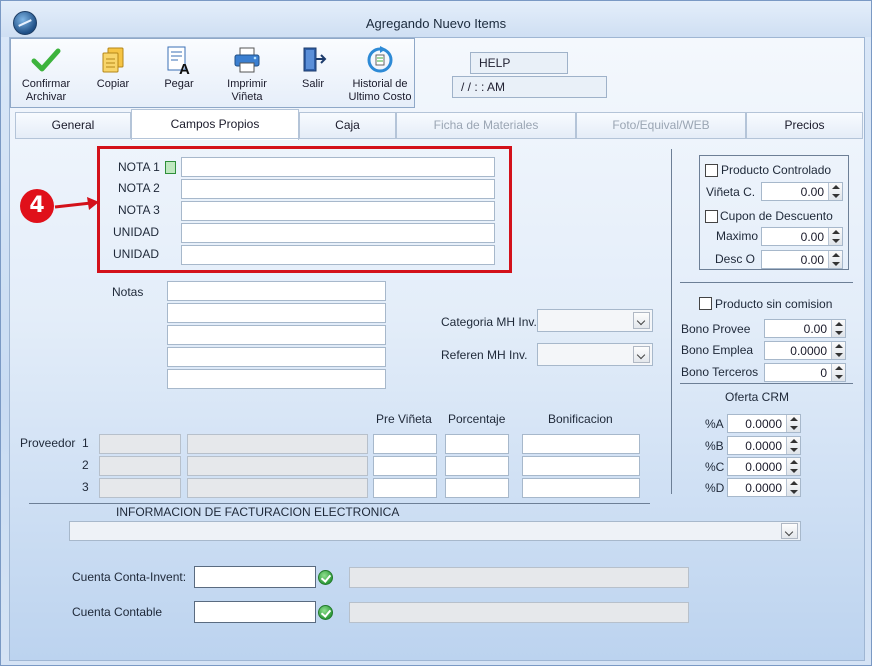  I want to click on copy-button: Copiar, so click(113, 73).